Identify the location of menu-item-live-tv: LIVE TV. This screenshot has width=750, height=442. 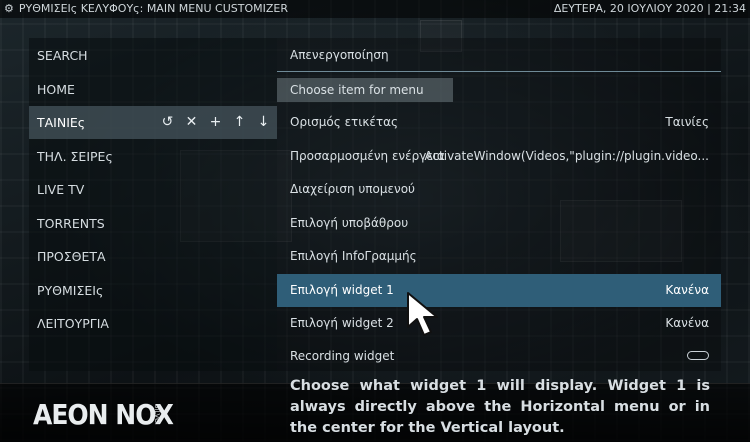
(153, 189).